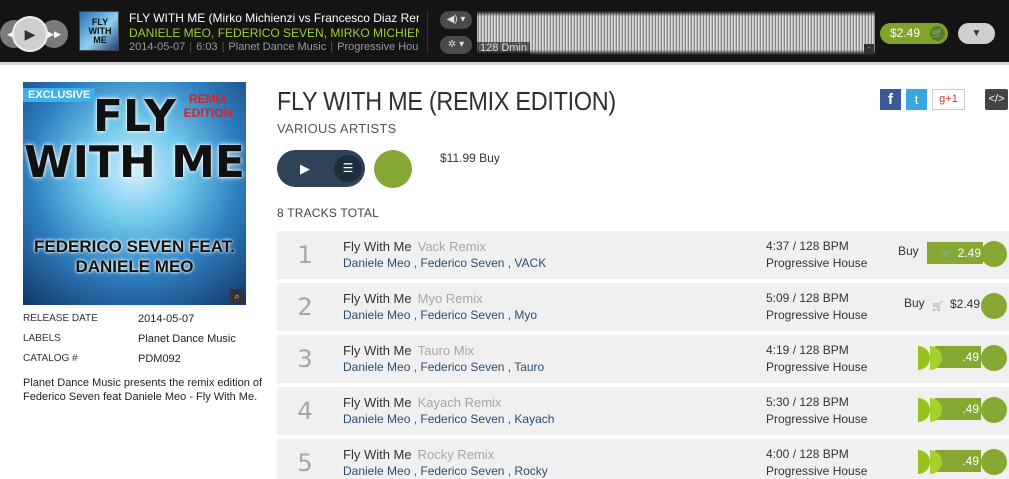  I want to click on track-length-bpm: 5:30 / 128 BPM, so click(807, 402).